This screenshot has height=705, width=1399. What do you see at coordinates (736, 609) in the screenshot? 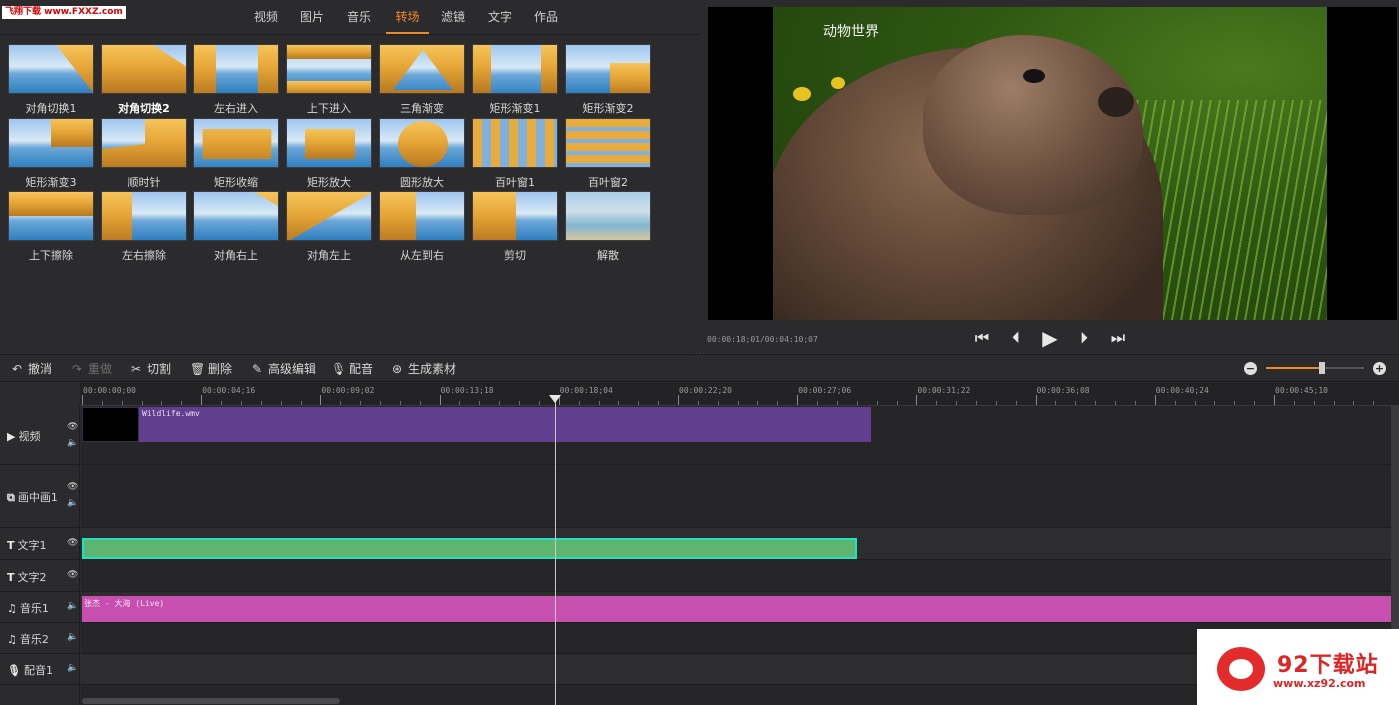
I see `music-clip: 张杰 - 大海 (Live)` at bounding box center [736, 609].